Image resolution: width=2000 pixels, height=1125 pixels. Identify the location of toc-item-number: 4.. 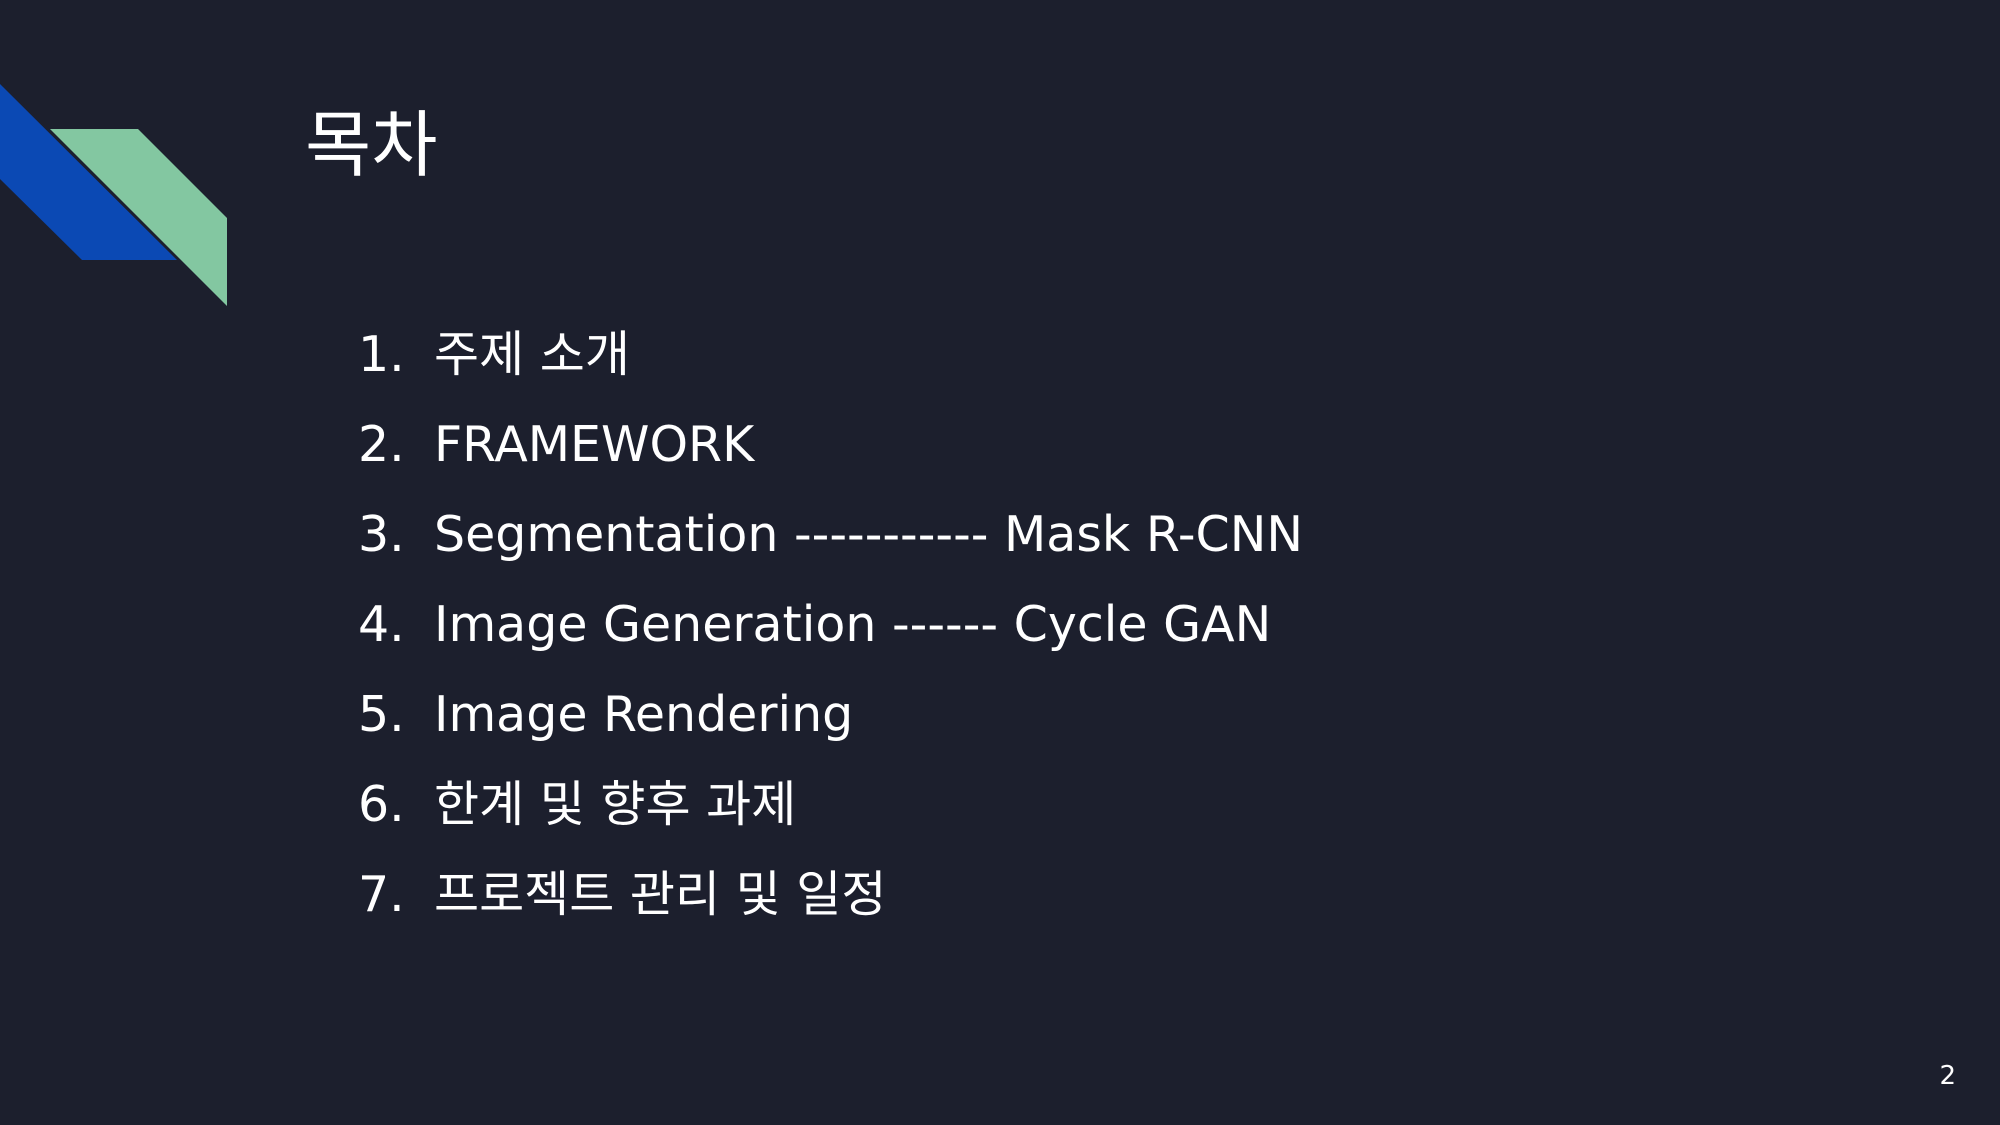
(381, 624).